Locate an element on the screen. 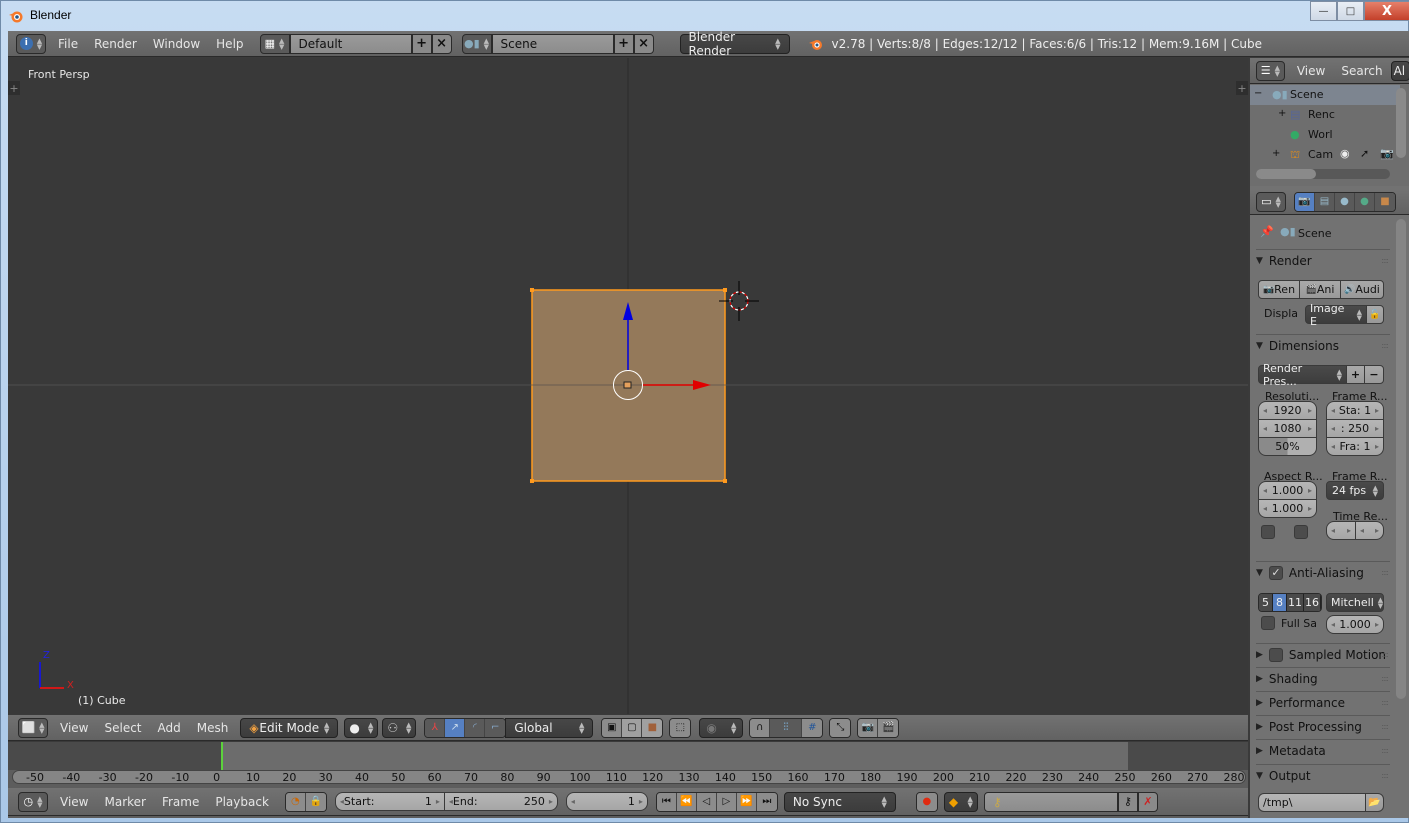 This screenshot has height=823, width=1409. editor-type-3dview-button: ⬜ ▲ ▼ is located at coordinates (33, 727).